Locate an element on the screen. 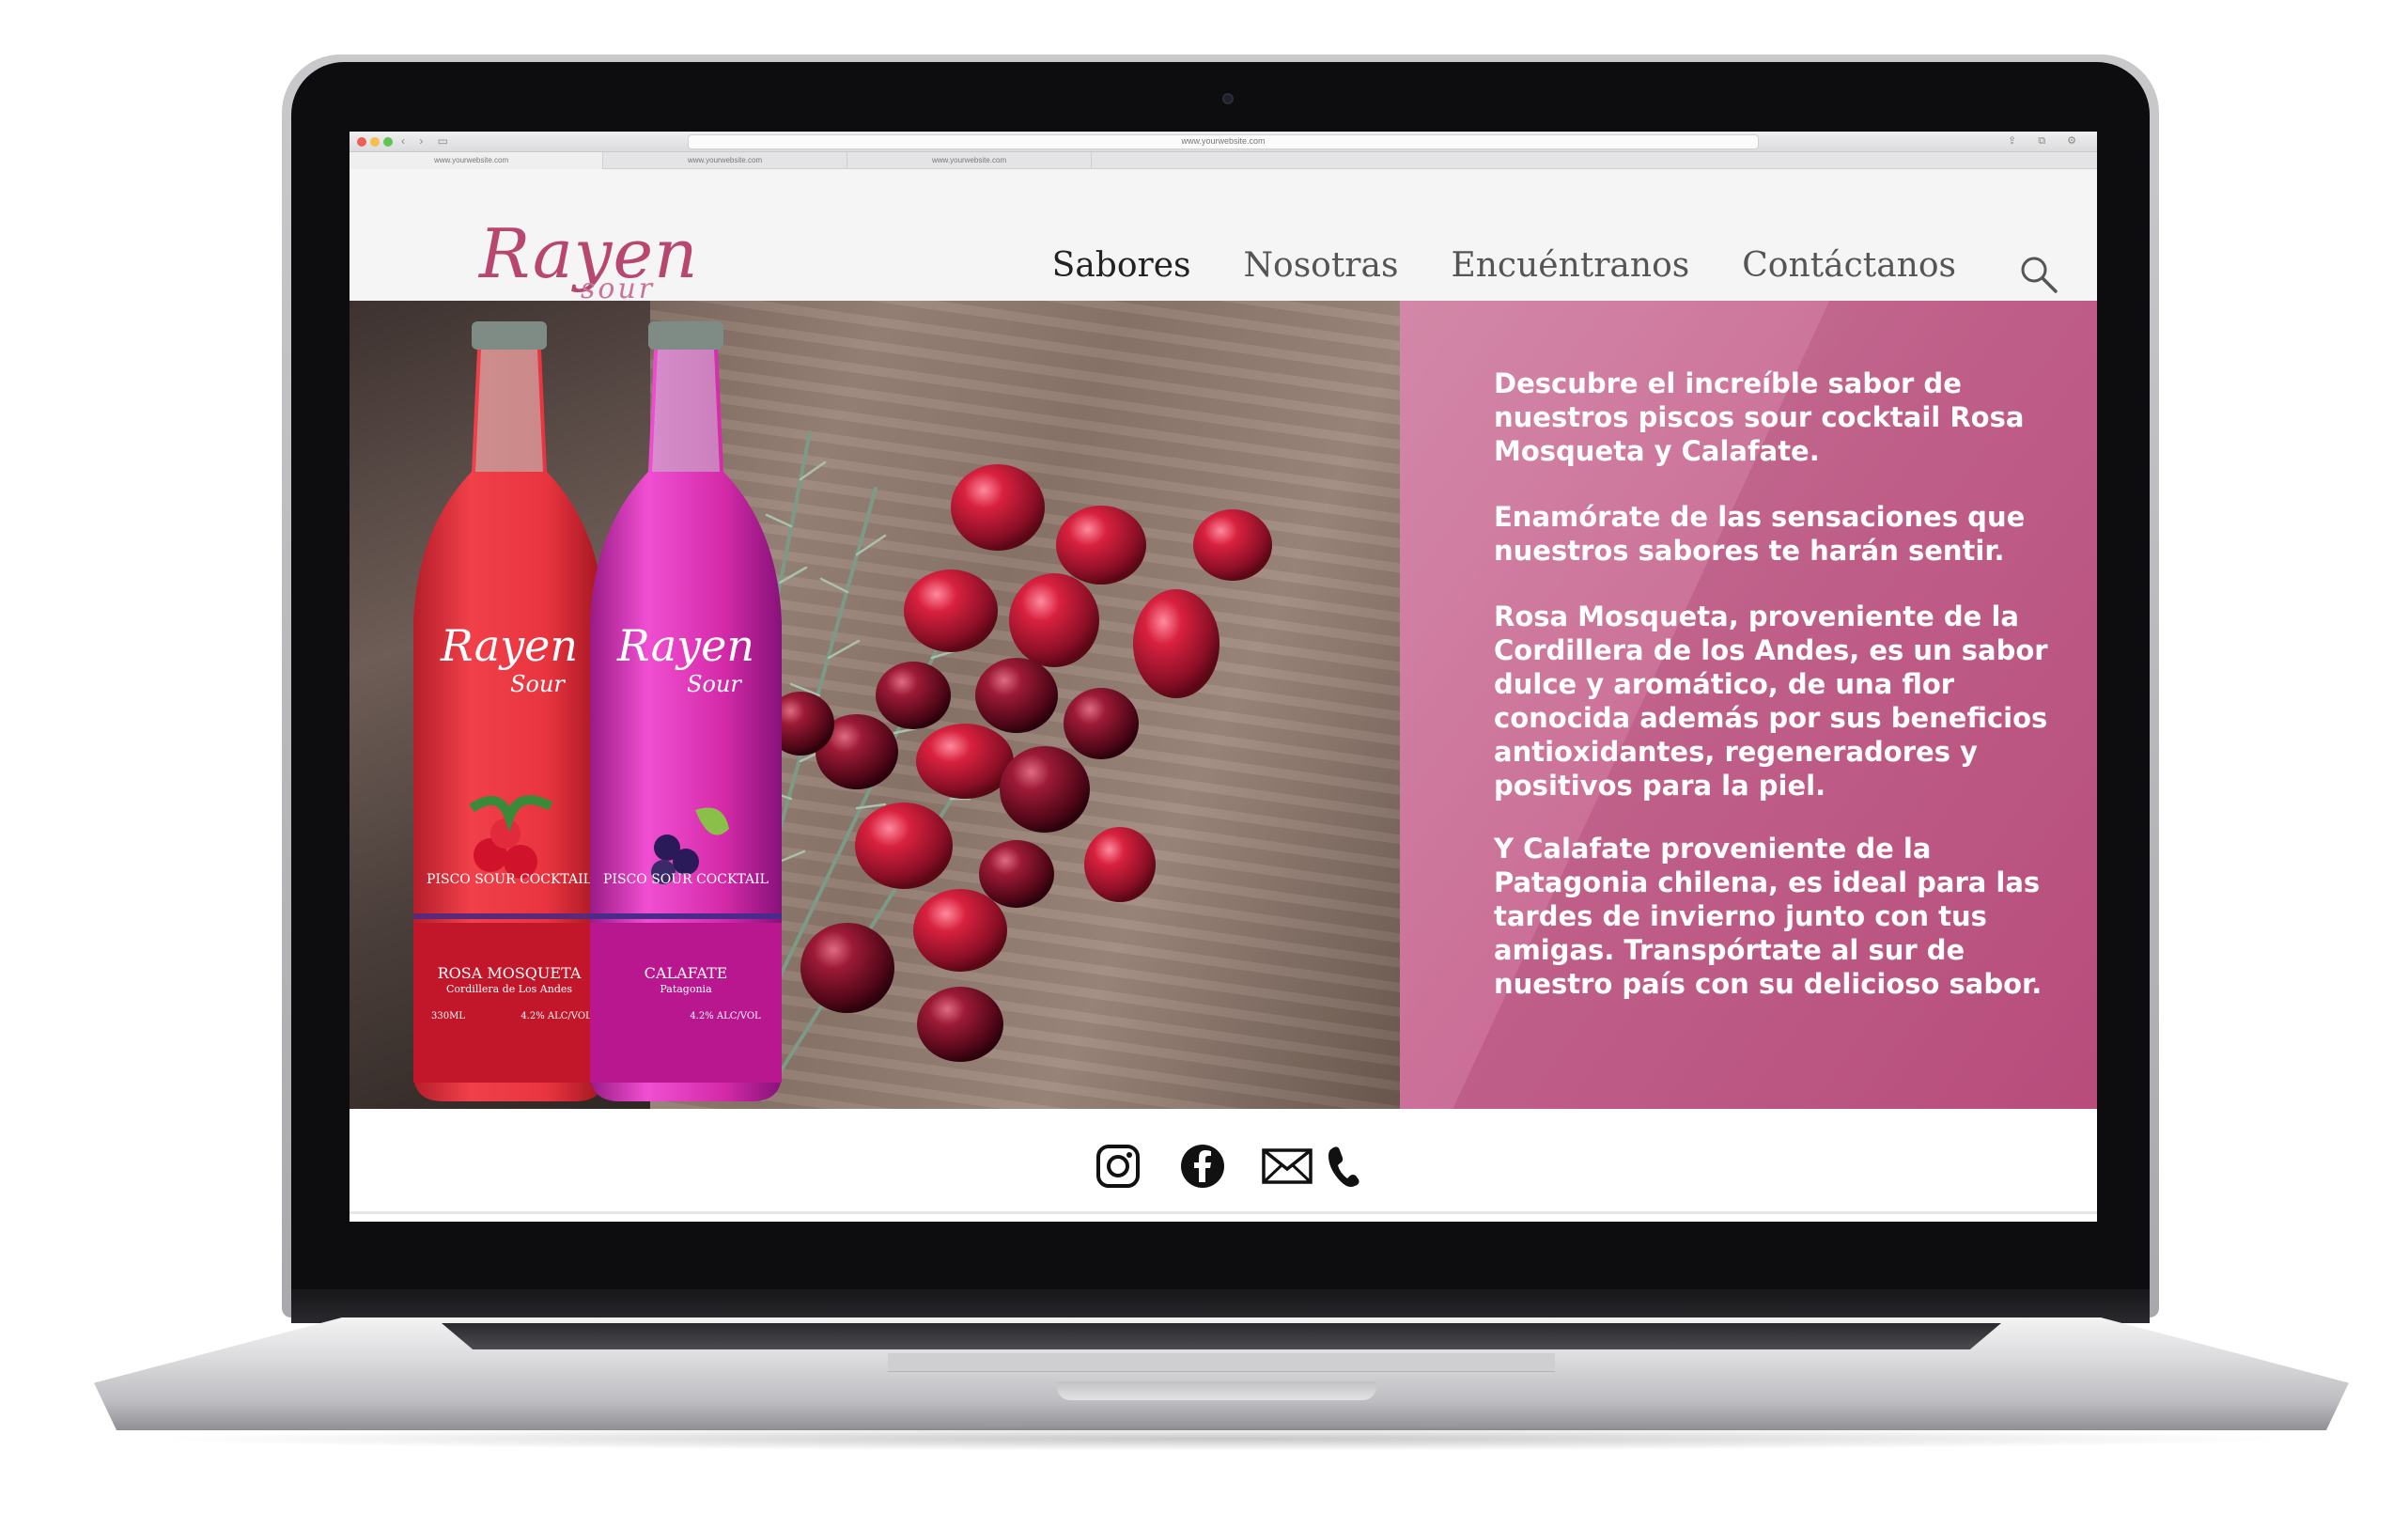  bottle-type: PISCO SOUR COCKTAIL is located at coordinates (686, 880).